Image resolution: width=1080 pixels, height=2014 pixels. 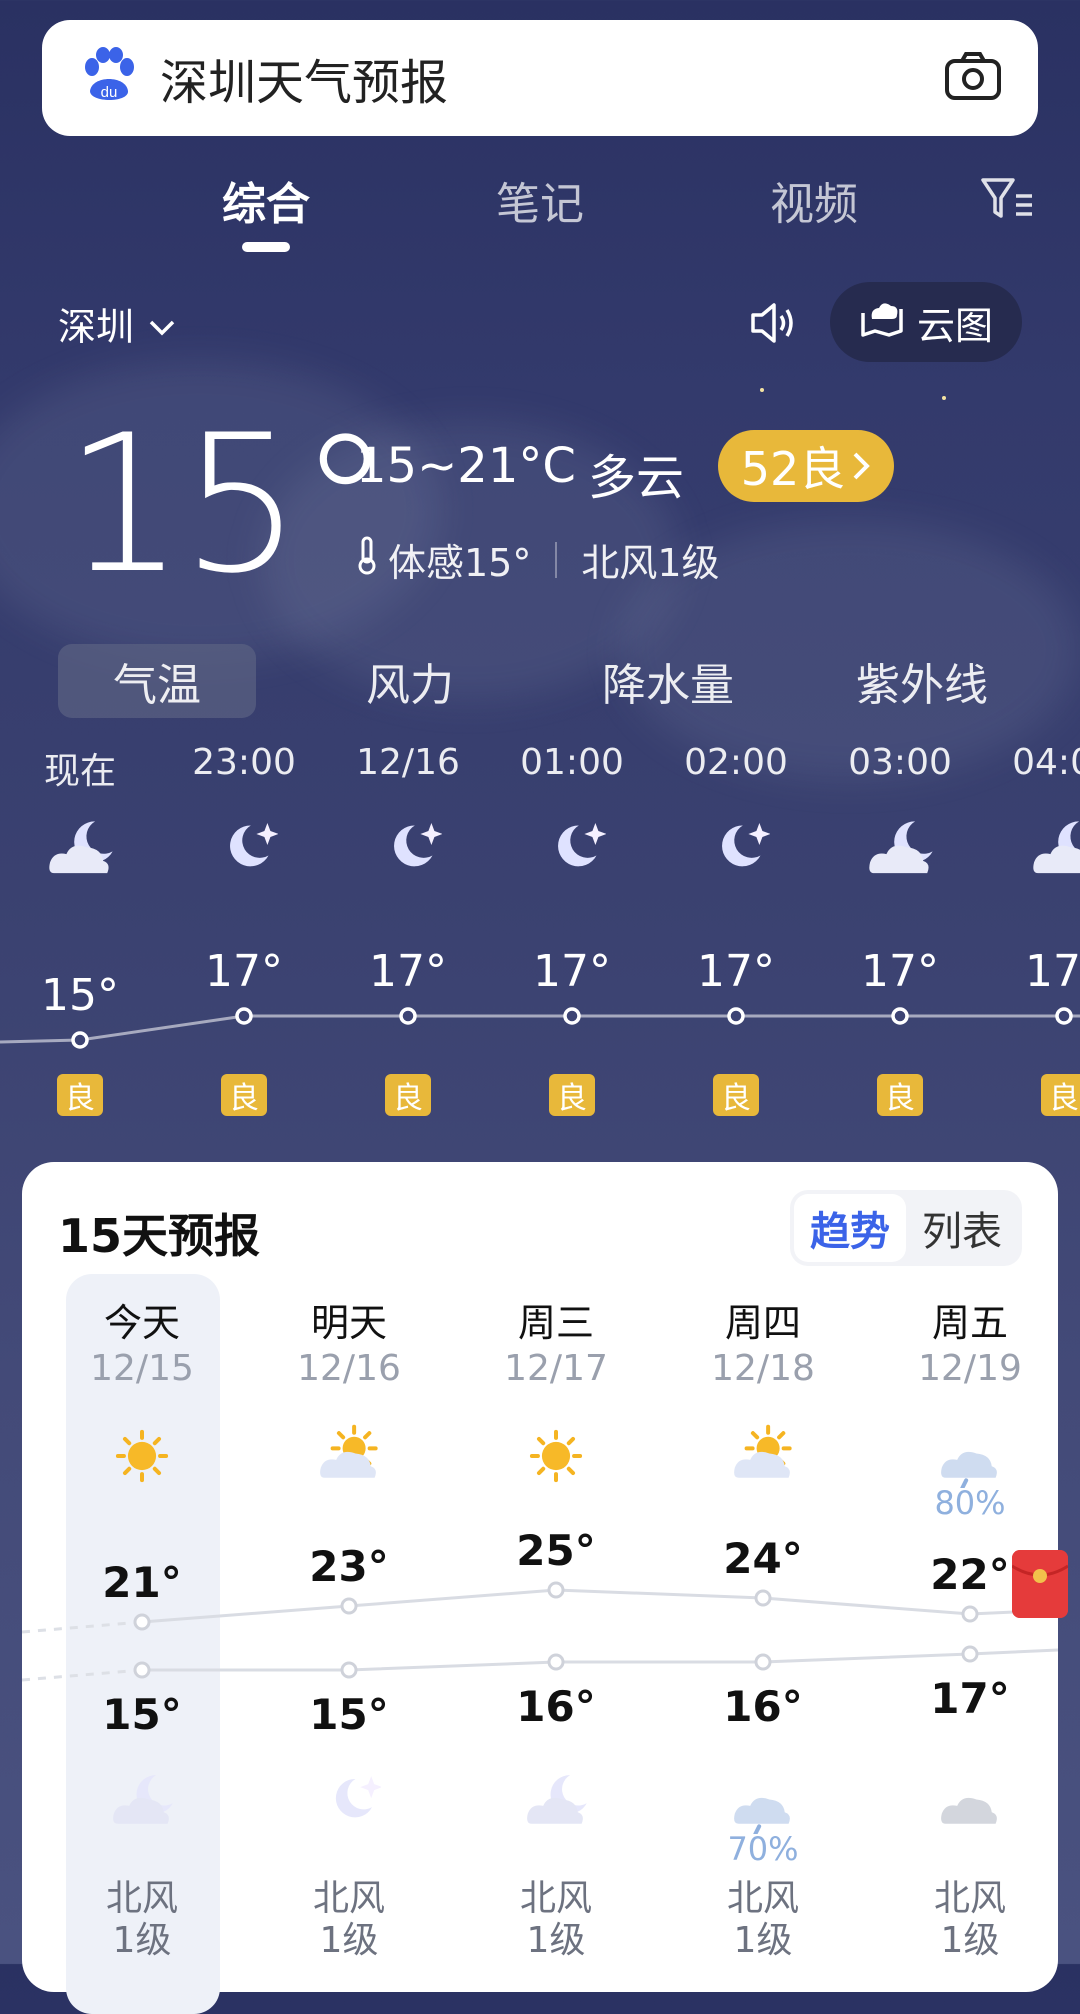 I want to click on result-tabs: 综合 笔记 视频, so click(x=540, y=205).